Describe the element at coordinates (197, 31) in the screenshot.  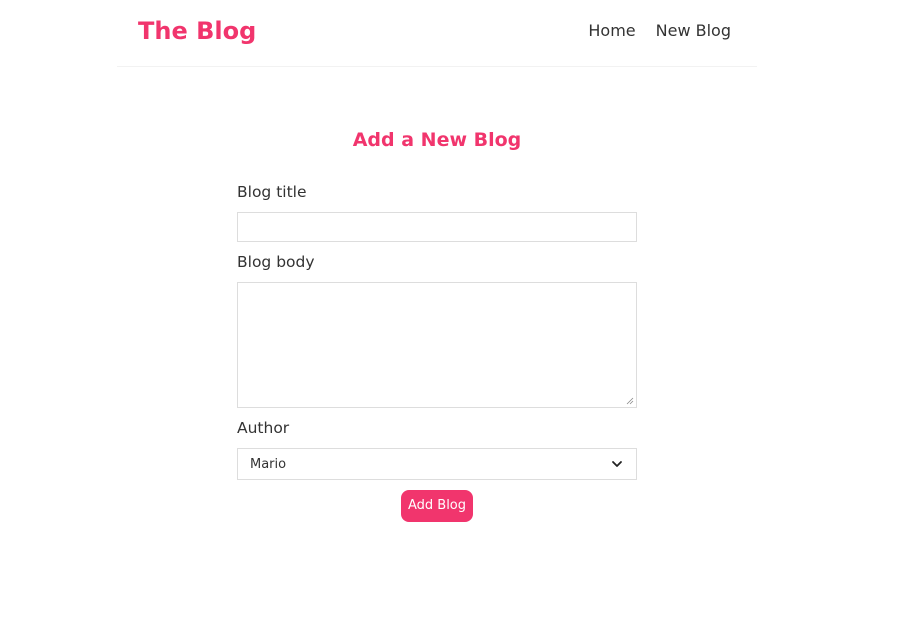
I see `site-brand: The Blog` at that location.